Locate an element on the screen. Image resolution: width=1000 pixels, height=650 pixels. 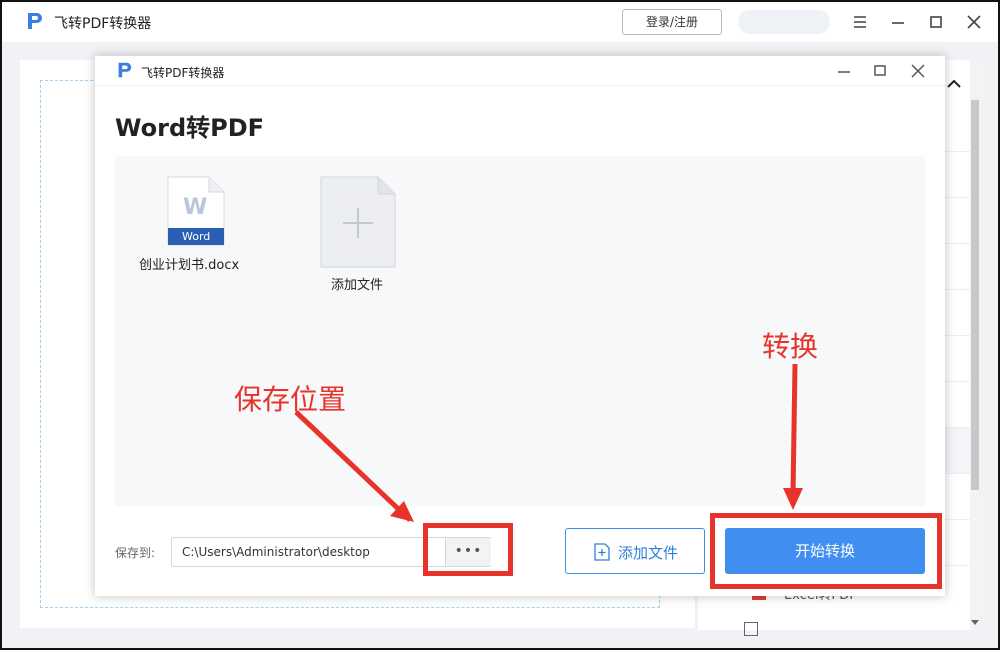
word-letter: W is located at coordinates (195, 207).